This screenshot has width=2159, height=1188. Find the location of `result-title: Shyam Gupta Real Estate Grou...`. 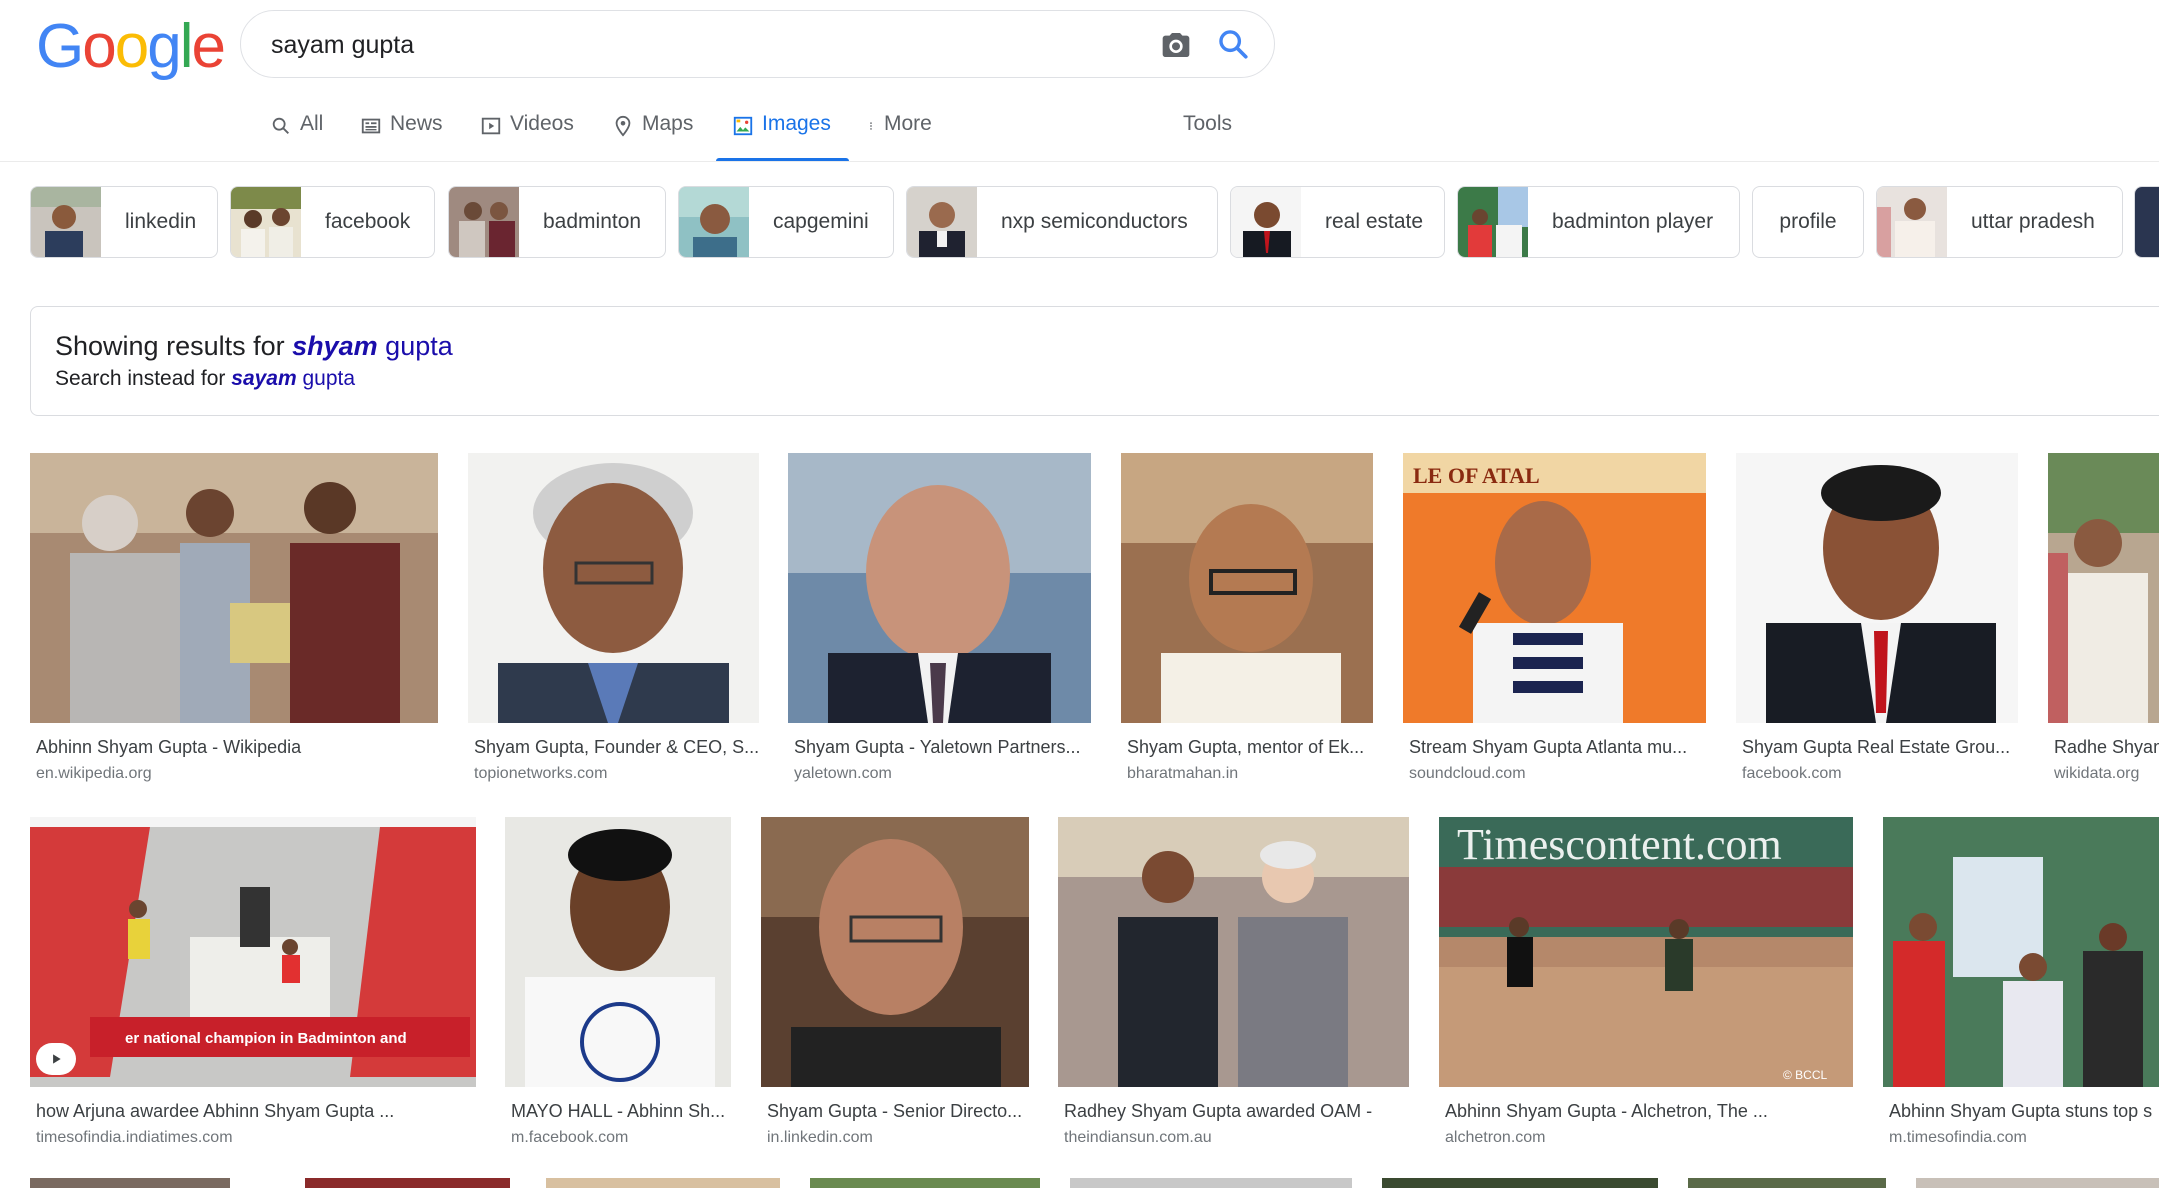

result-title: Shyam Gupta Real Estate Grou... is located at coordinates (1879, 747).